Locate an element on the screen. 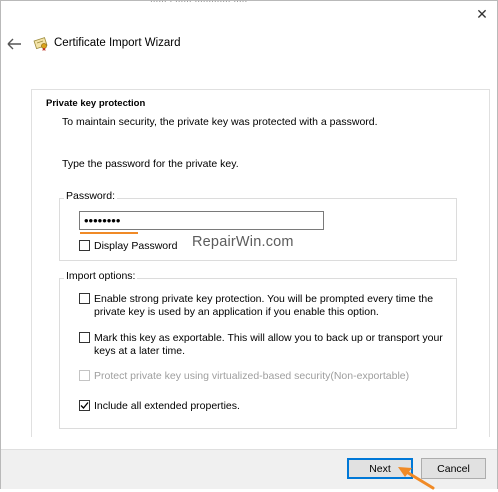 This screenshot has height=492, width=498. header-panel is located at coordinates (260, 113).